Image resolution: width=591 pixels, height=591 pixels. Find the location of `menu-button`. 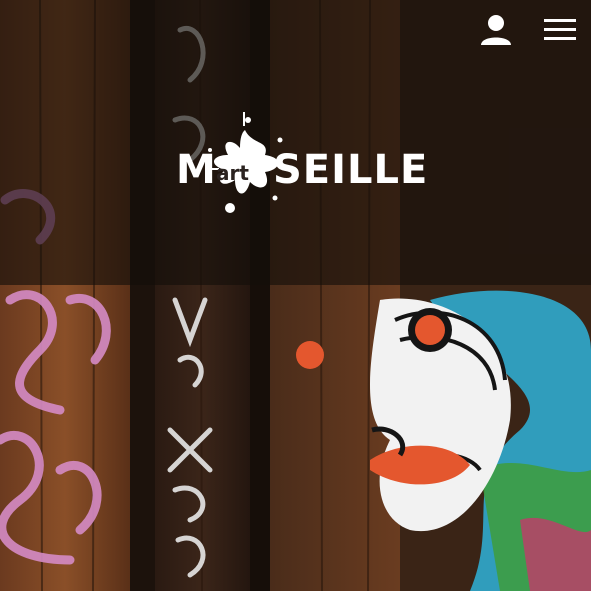

menu-button is located at coordinates (560, 30).